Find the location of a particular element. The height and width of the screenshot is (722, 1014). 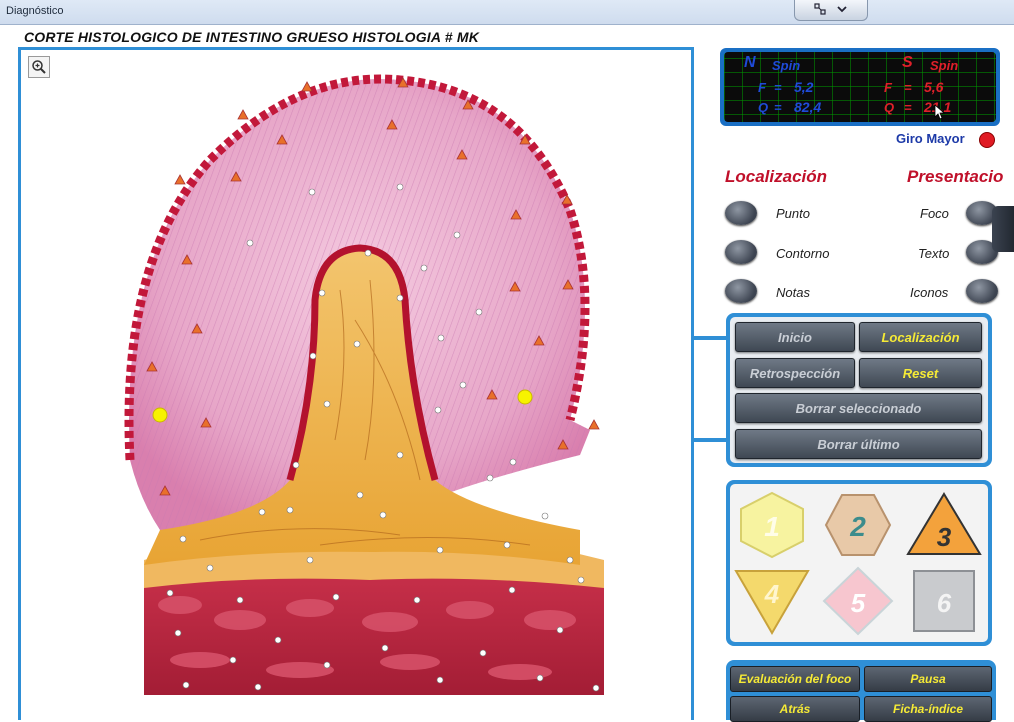

texto-label: Texto is located at coordinates (934, 253).